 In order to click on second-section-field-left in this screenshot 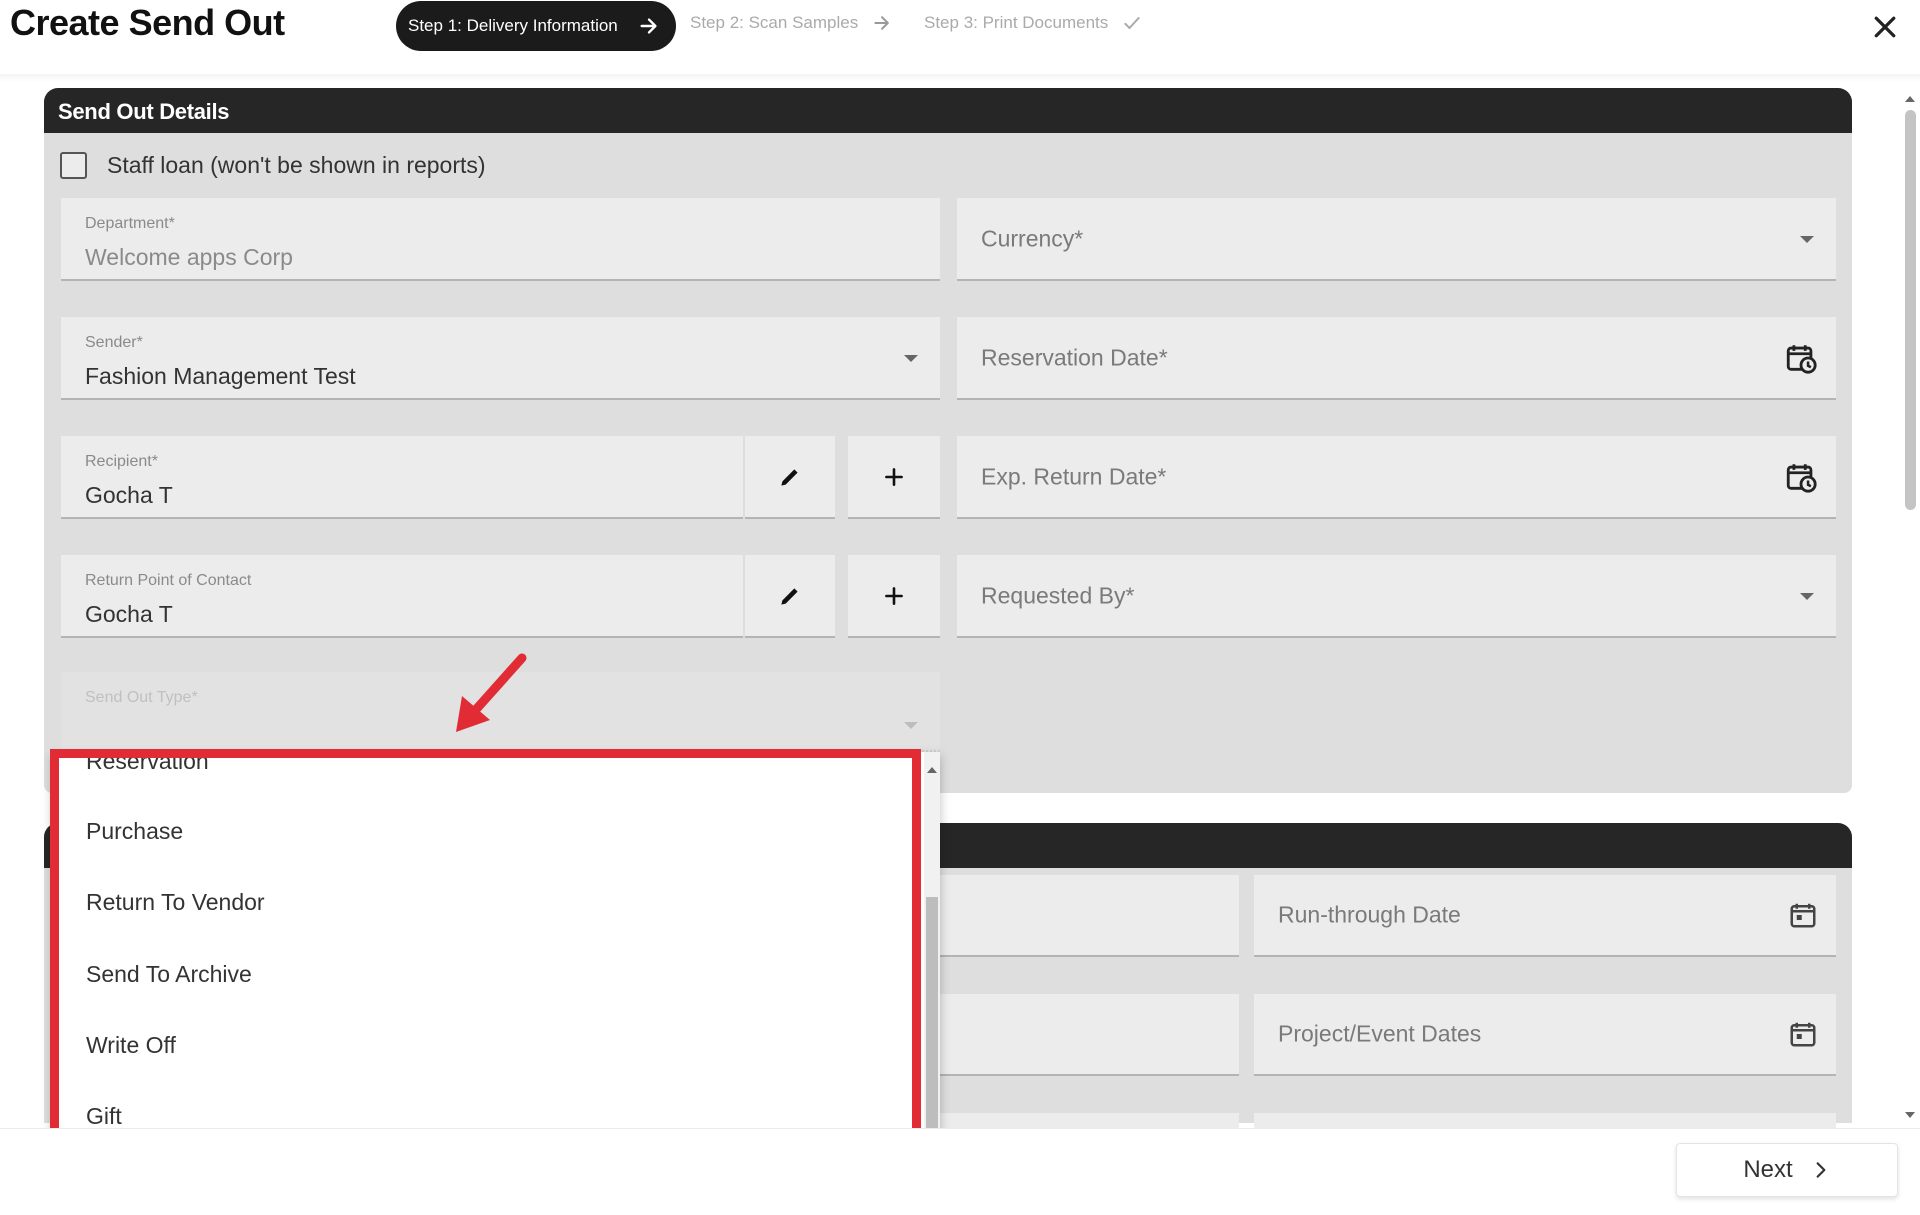, I will do `click(1089, 916)`.